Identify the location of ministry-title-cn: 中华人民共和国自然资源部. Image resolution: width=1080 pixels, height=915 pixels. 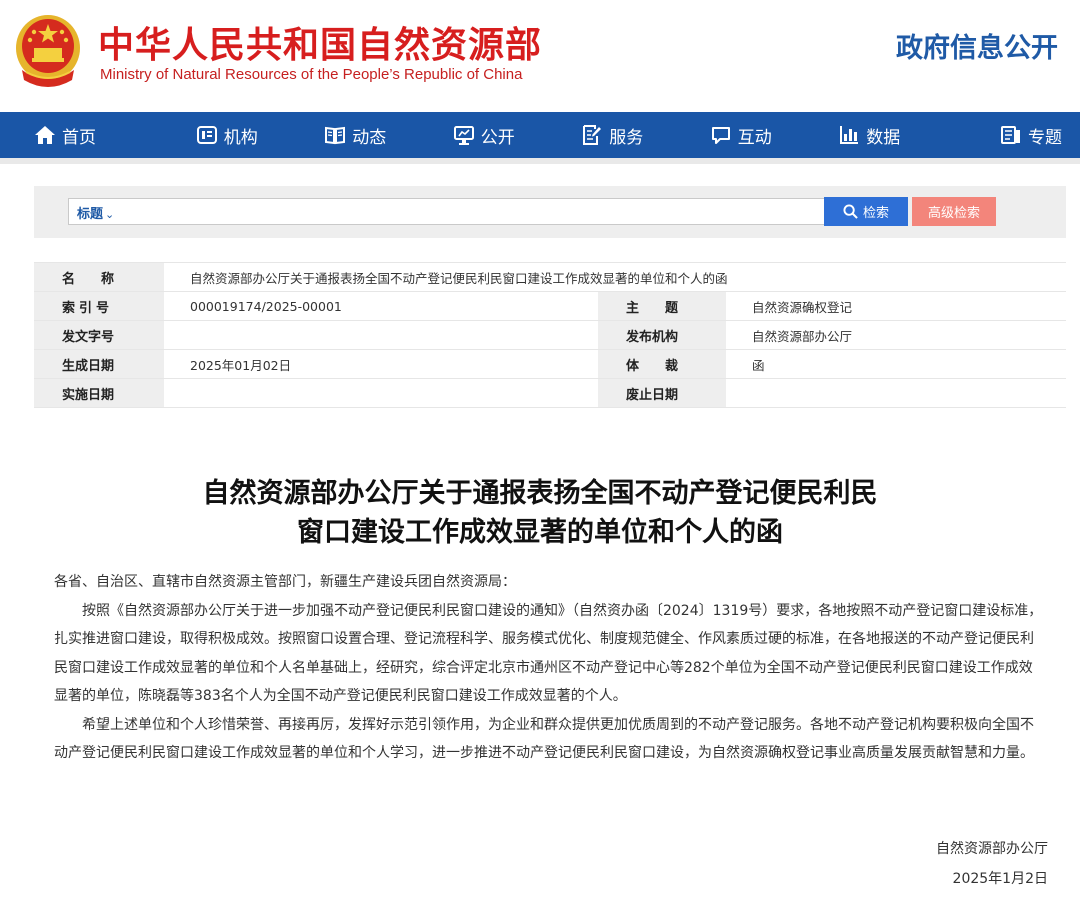
(320, 45).